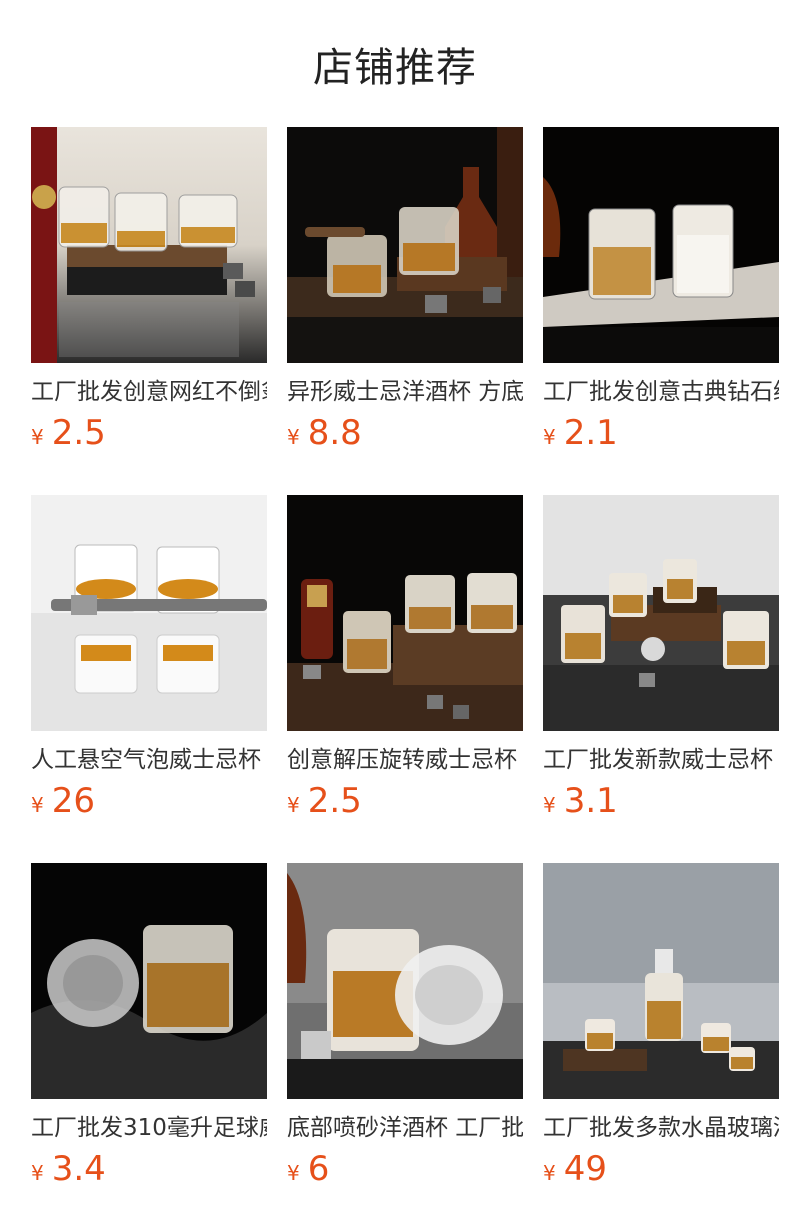 This screenshot has width=790, height=1232. What do you see at coordinates (405, 760) in the screenshot?
I see `product-title: 创意解压旋转威士忌杯` at bounding box center [405, 760].